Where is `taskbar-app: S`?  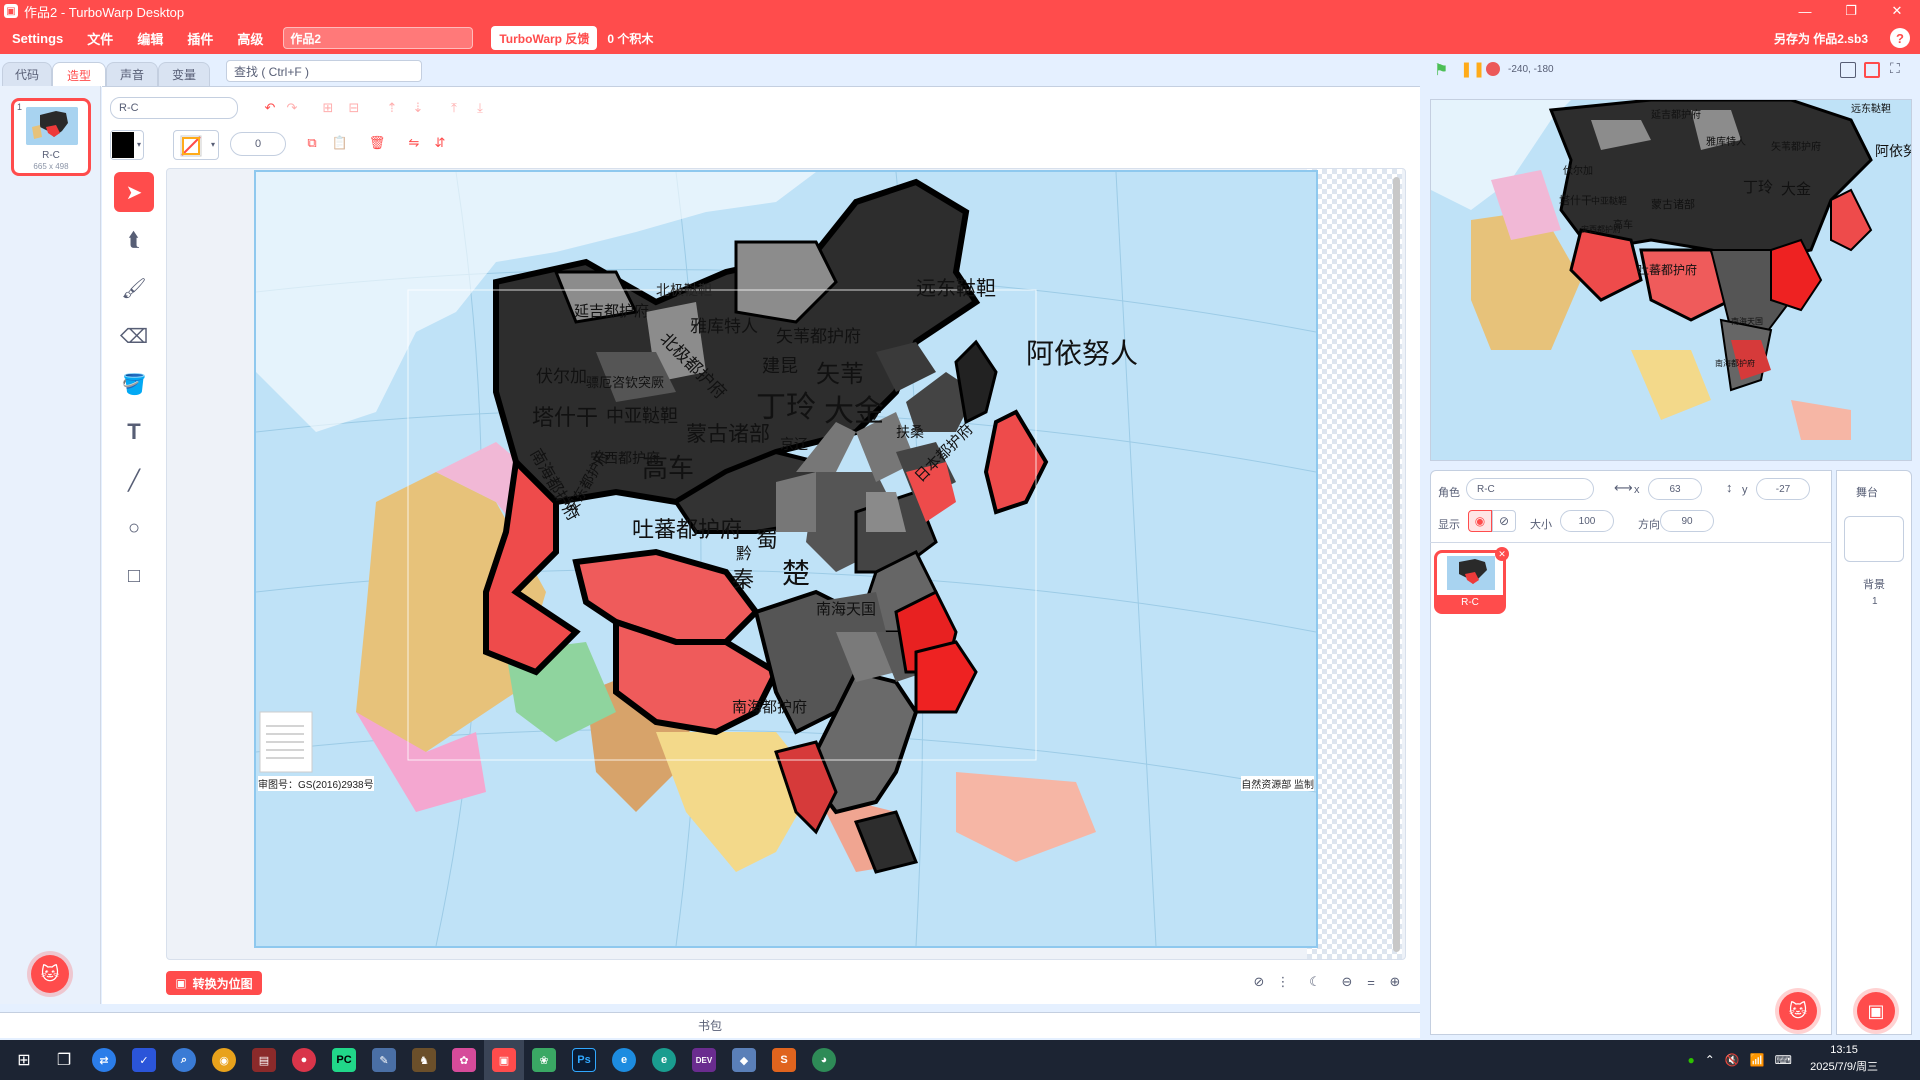 taskbar-app: S is located at coordinates (784, 1060).